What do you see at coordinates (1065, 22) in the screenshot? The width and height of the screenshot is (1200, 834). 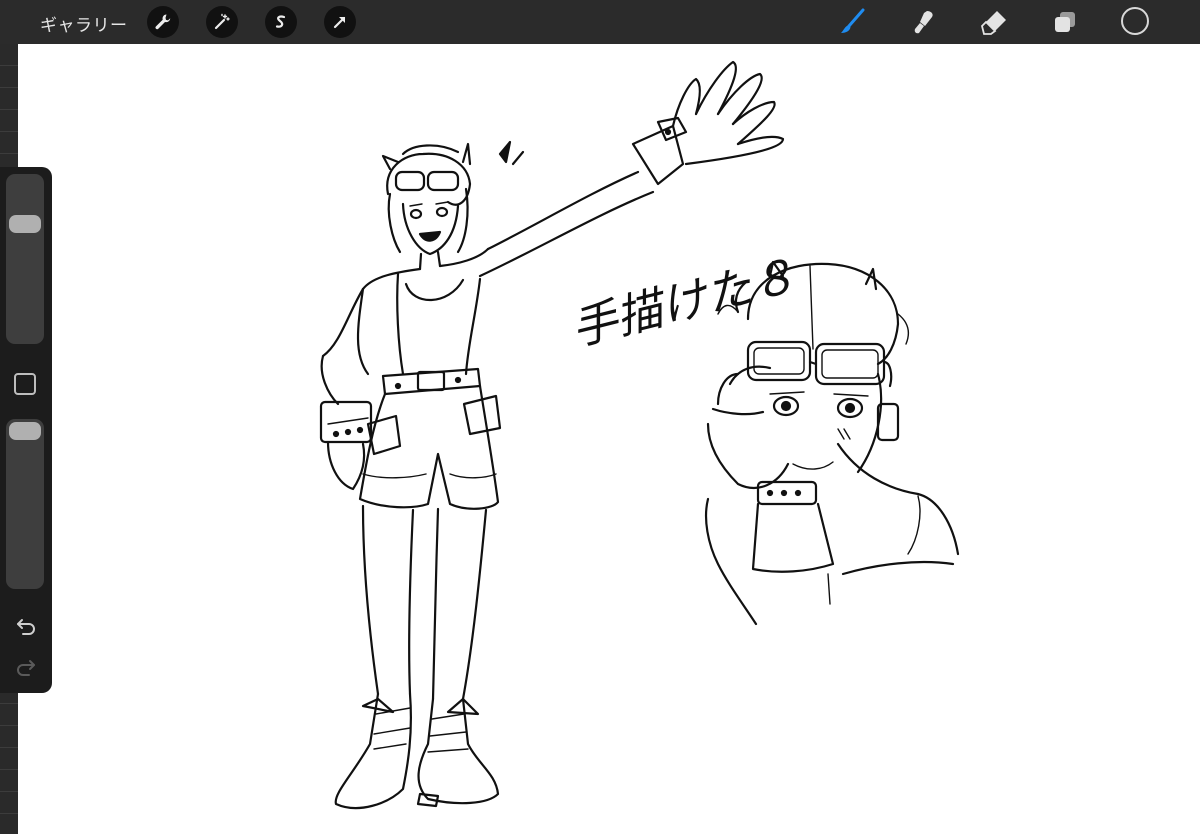 I see `layers-icon` at bounding box center [1065, 22].